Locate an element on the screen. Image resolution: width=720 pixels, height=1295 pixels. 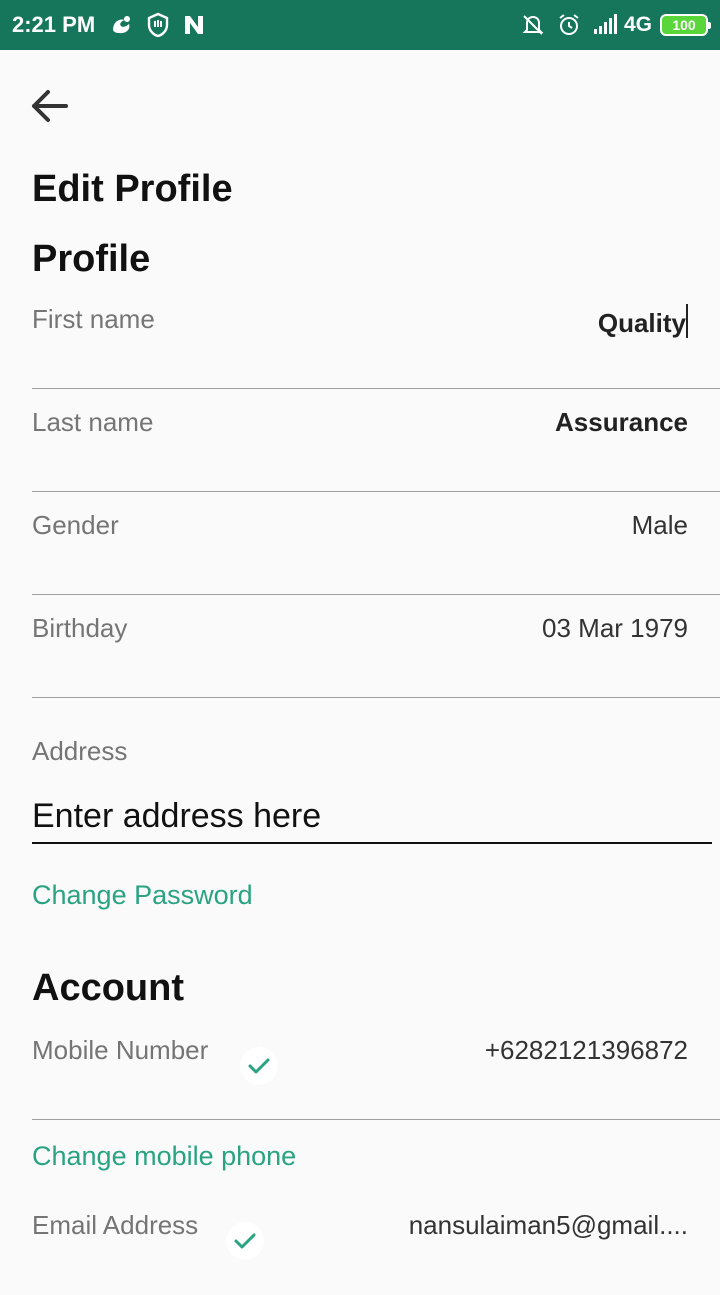
profile-section-title: Profile is located at coordinates (91, 259).